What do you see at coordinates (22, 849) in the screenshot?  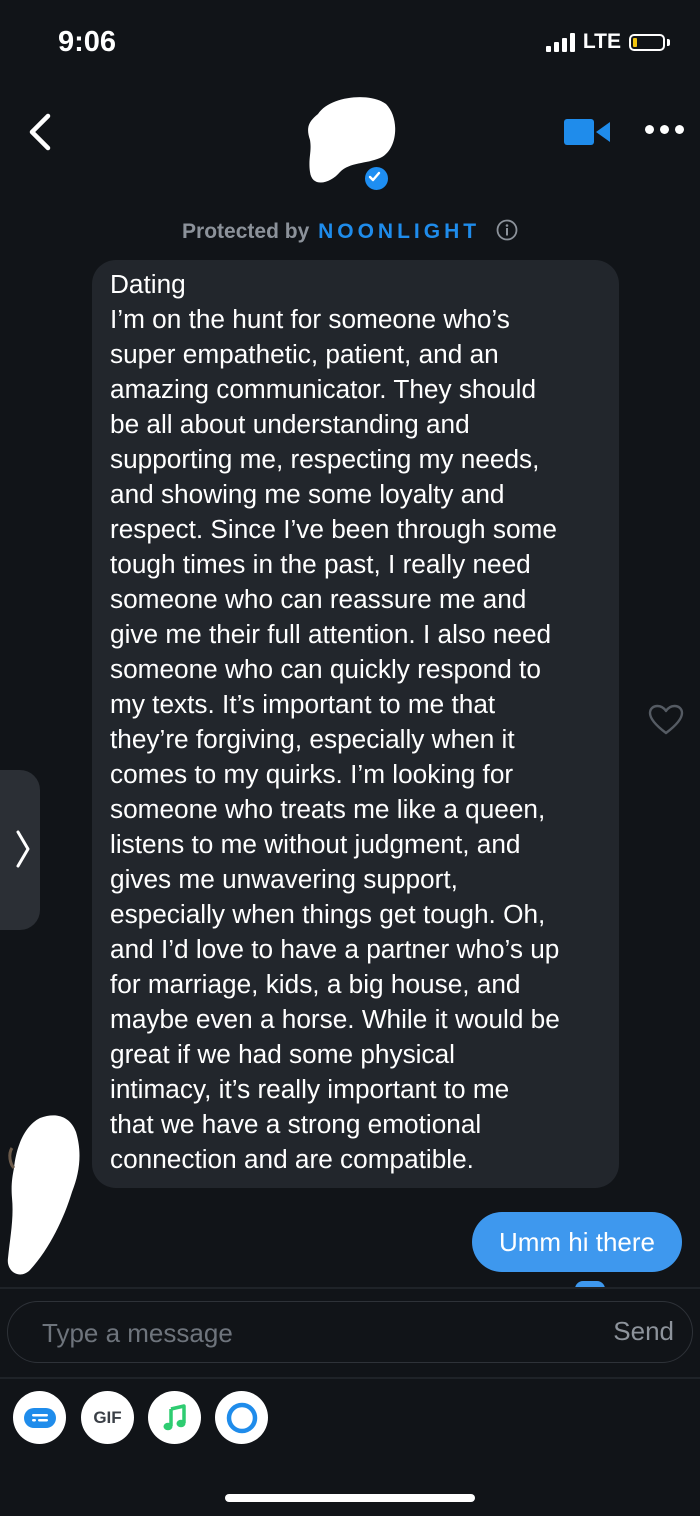 I see `chevron-right-icon` at bounding box center [22, 849].